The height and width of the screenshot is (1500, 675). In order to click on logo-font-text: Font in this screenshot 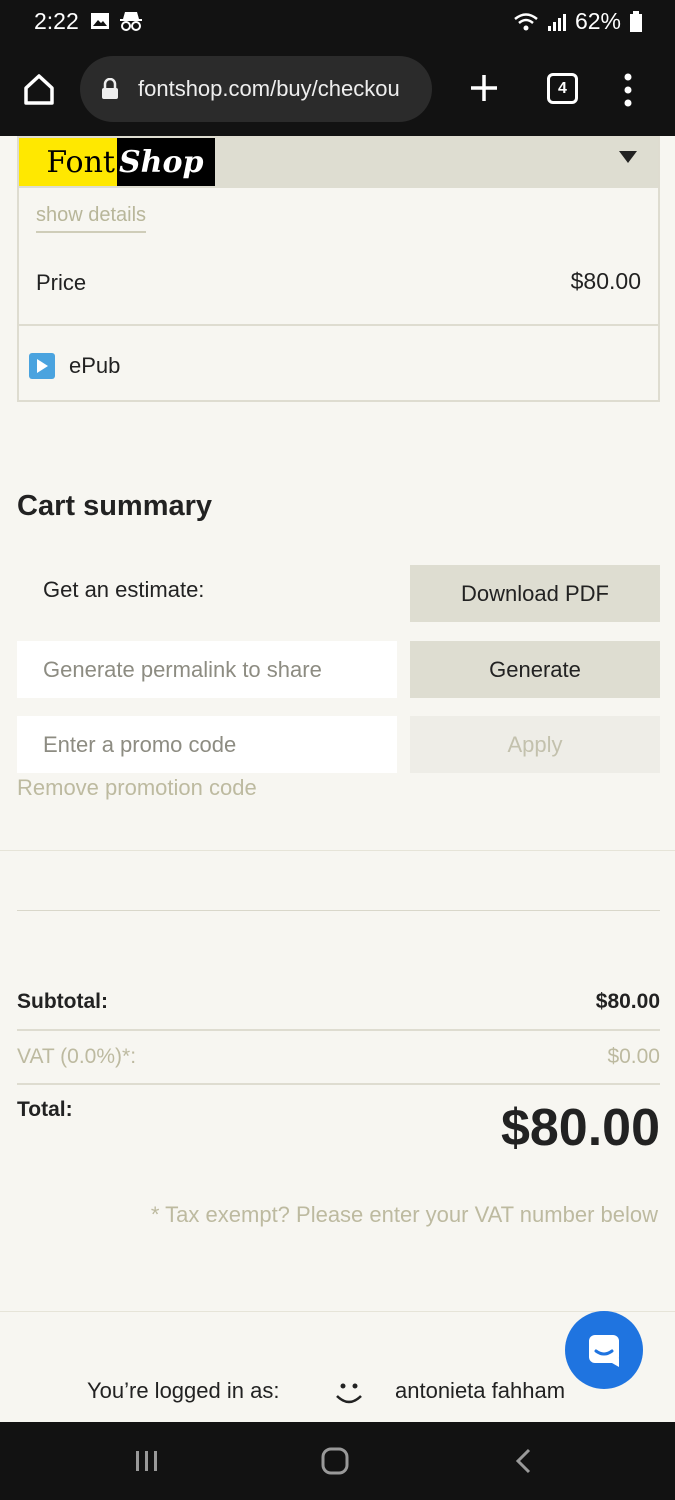, I will do `click(68, 162)`.